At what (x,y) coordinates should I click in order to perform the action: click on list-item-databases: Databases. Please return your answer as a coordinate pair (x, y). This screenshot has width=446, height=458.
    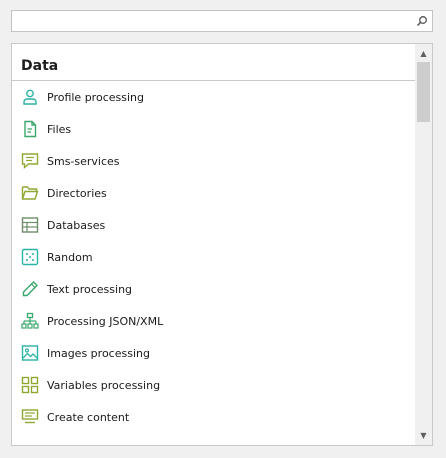
    Looking at the image, I should click on (213, 225).